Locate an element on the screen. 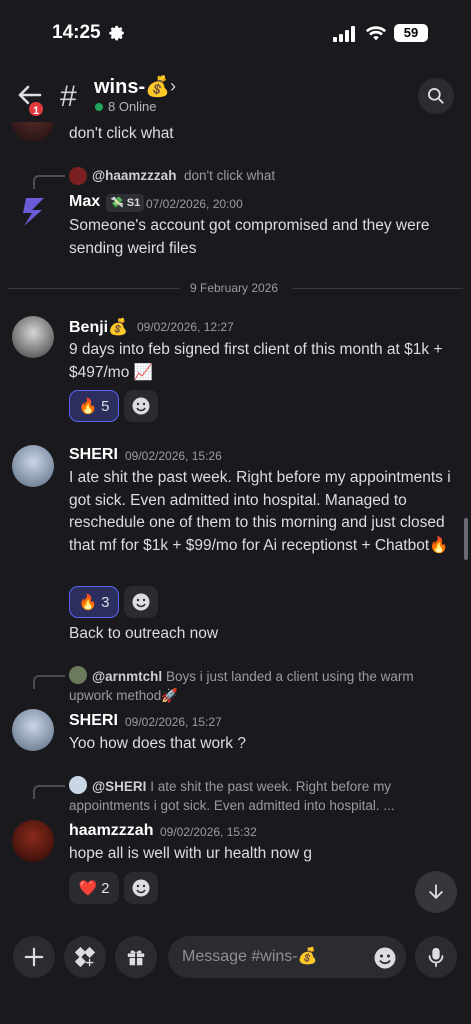 The height and width of the screenshot is (1024, 471). microphone-icon is located at coordinates (436, 957).